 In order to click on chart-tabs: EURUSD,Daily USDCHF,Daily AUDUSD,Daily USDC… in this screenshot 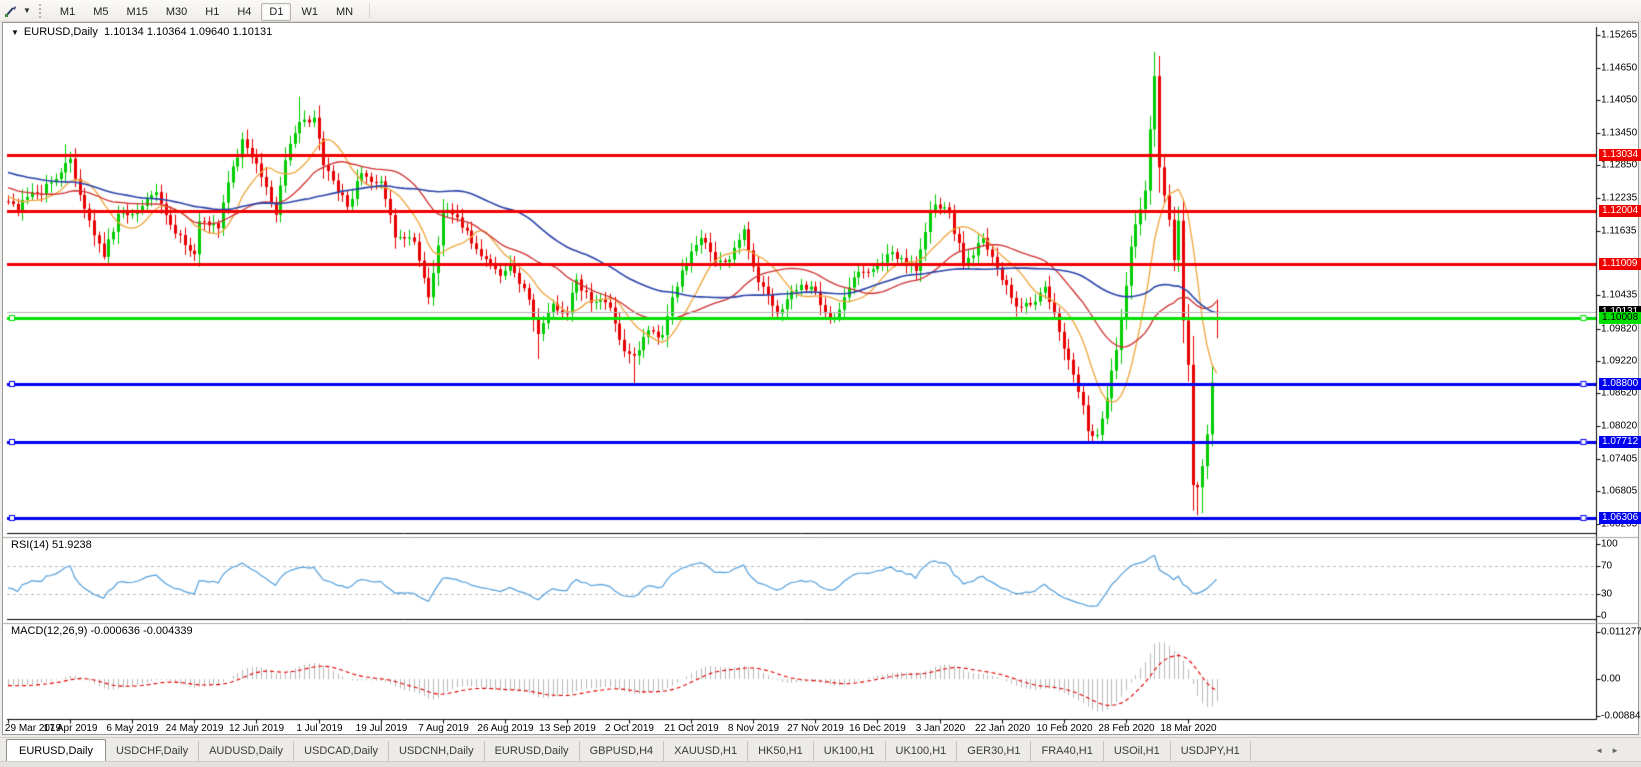, I will do `click(625, 750)`.